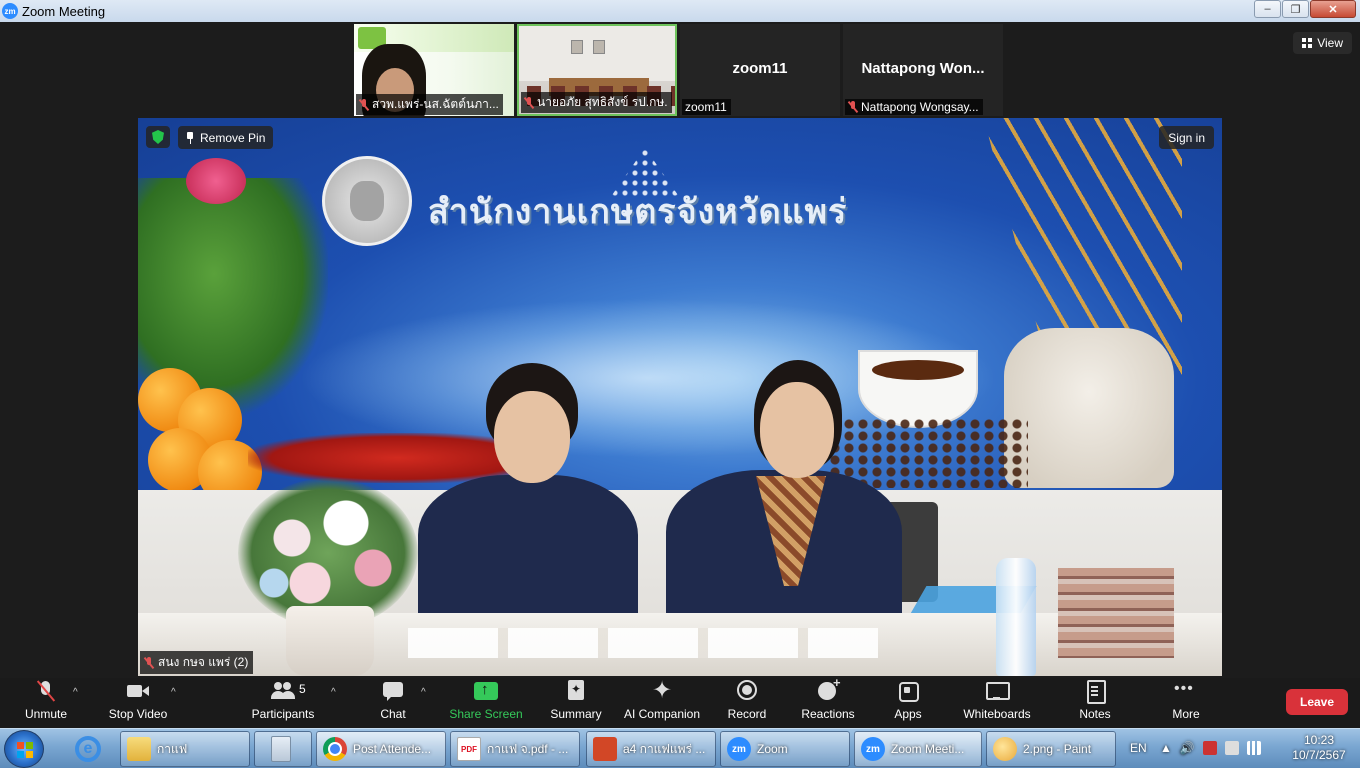  I want to click on presenter-body, so click(528, 550).